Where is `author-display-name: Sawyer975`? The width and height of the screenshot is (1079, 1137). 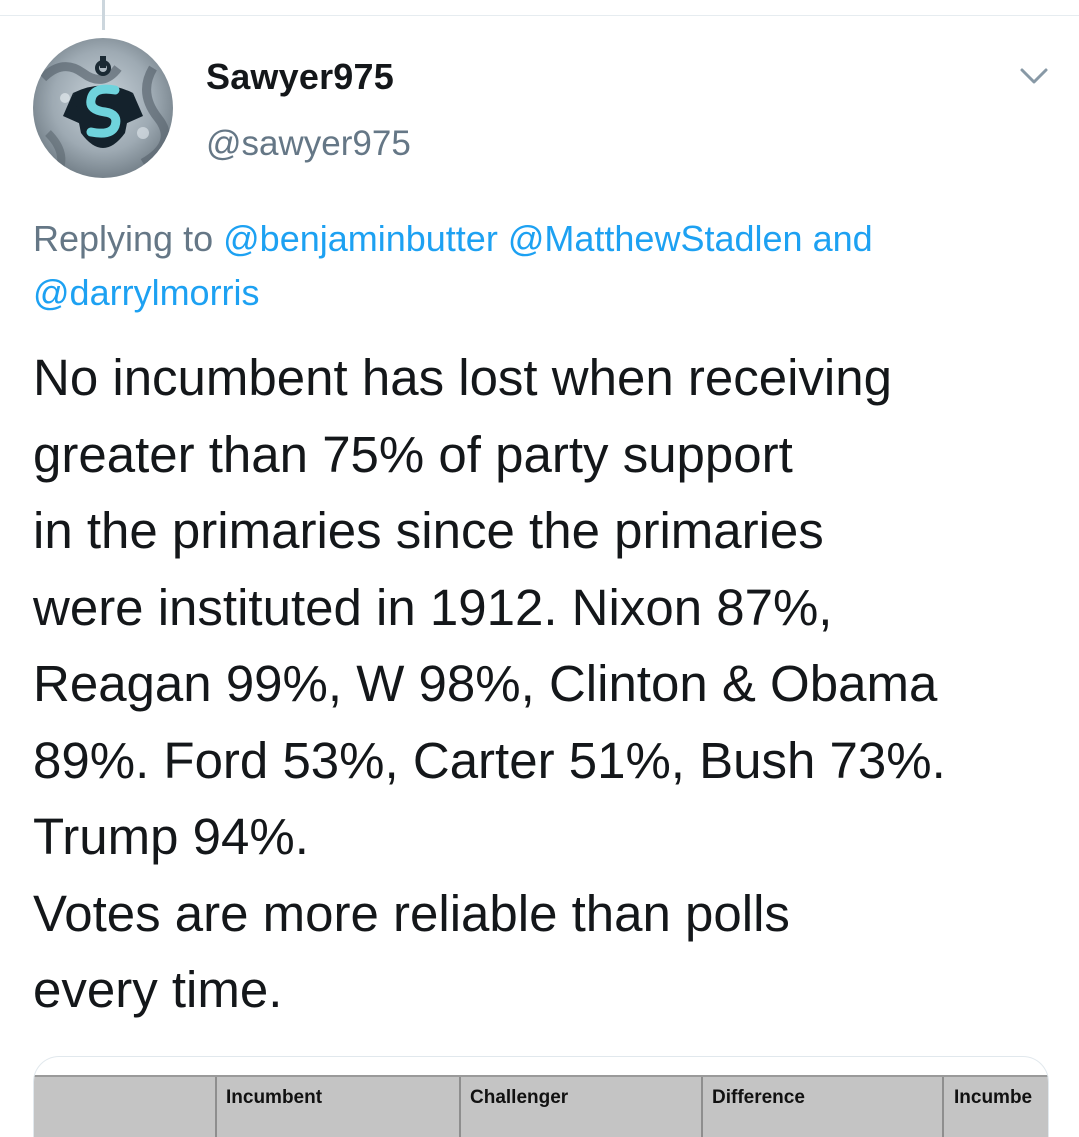 author-display-name: Sawyer975 is located at coordinates (300, 77).